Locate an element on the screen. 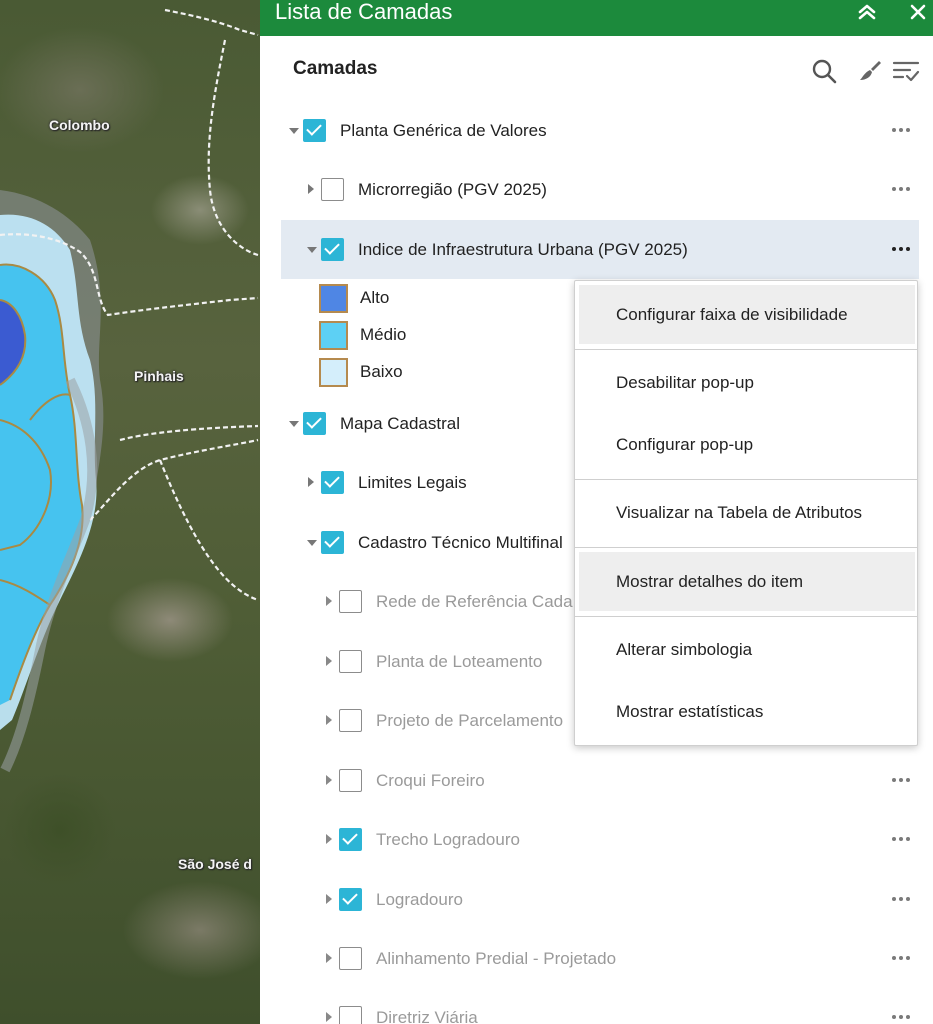 The image size is (933, 1024). filter-list-icon is located at coordinates (906, 71).